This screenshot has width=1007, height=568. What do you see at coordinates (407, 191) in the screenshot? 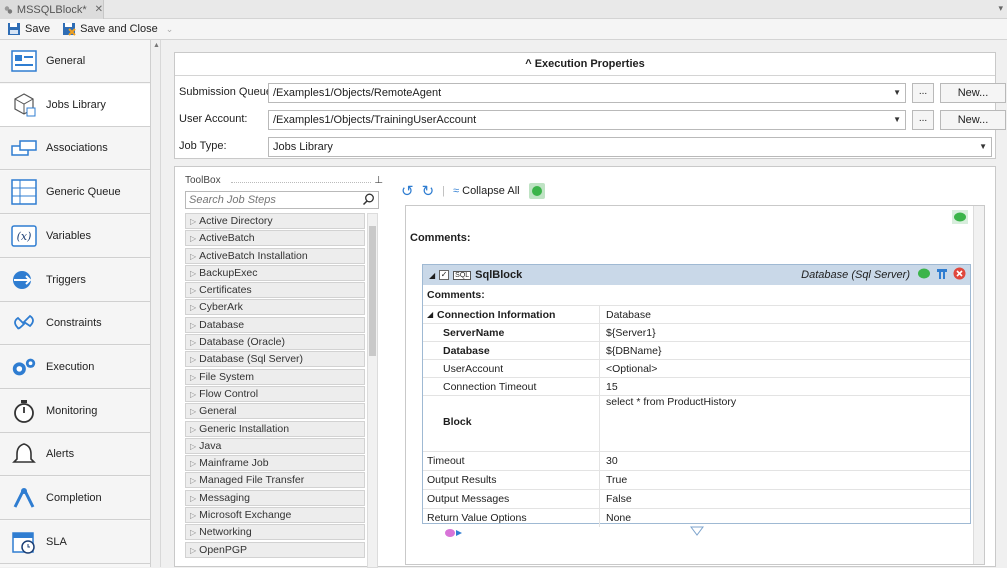
I see `undo-icon: ↺` at bounding box center [407, 191].